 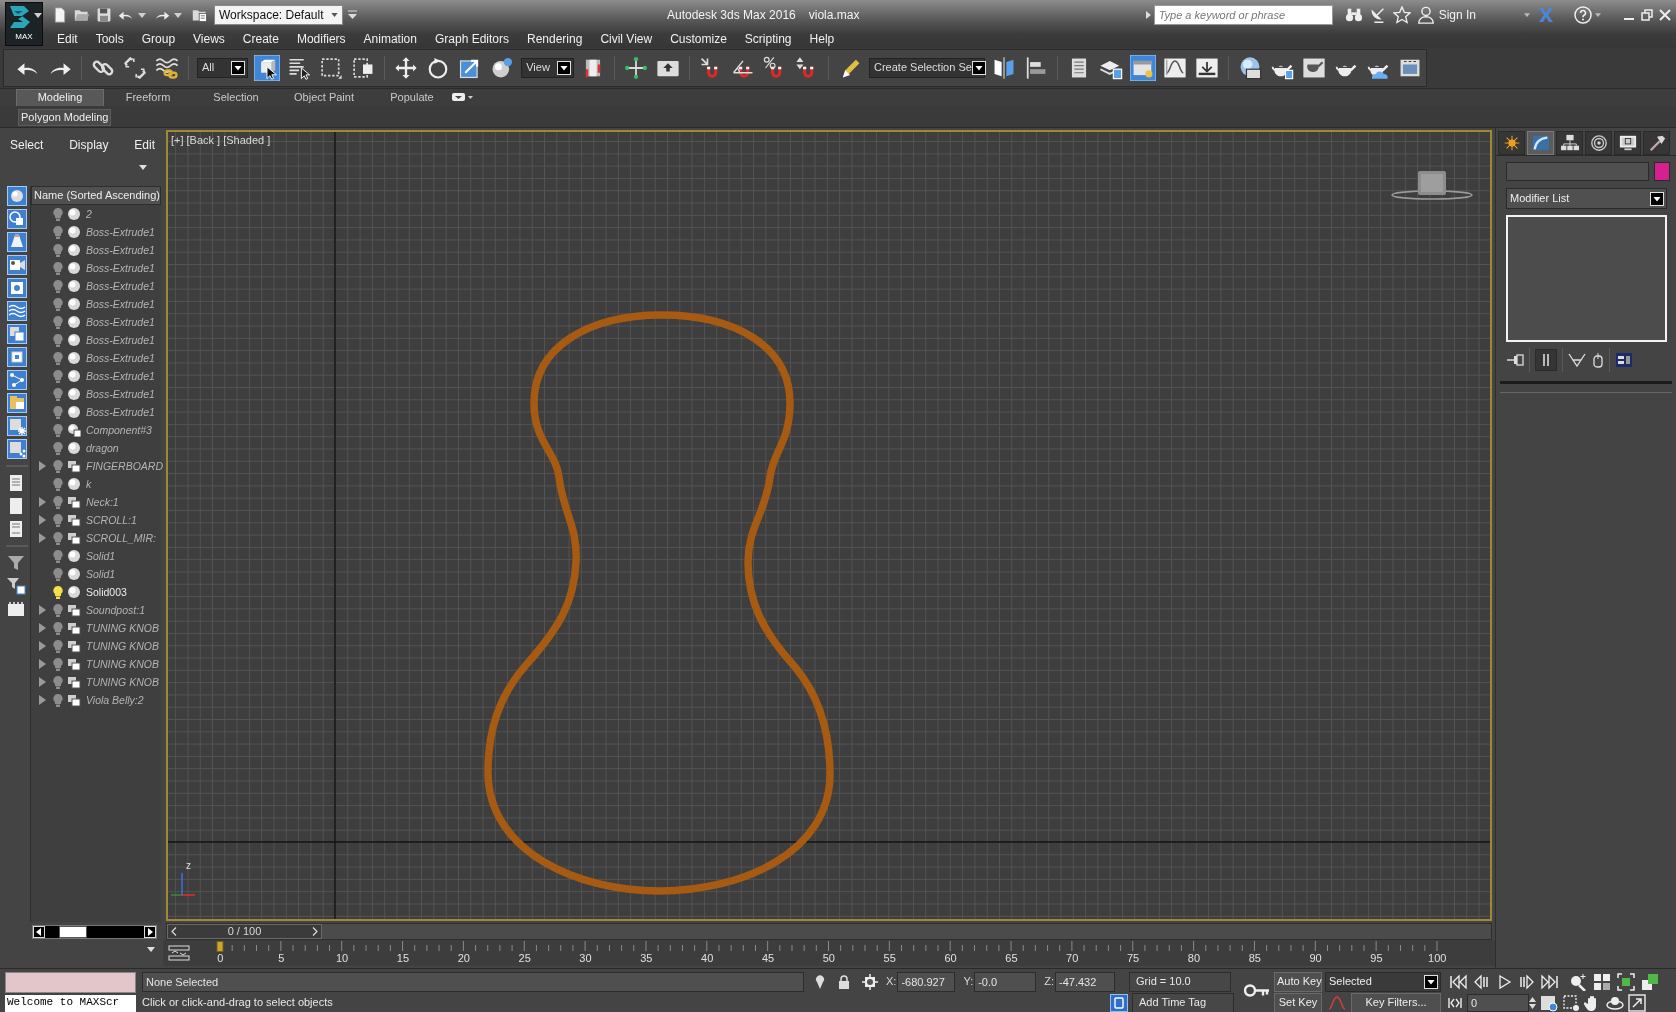 I want to click on ribbon-tab: Modeling, so click(x=60, y=97).